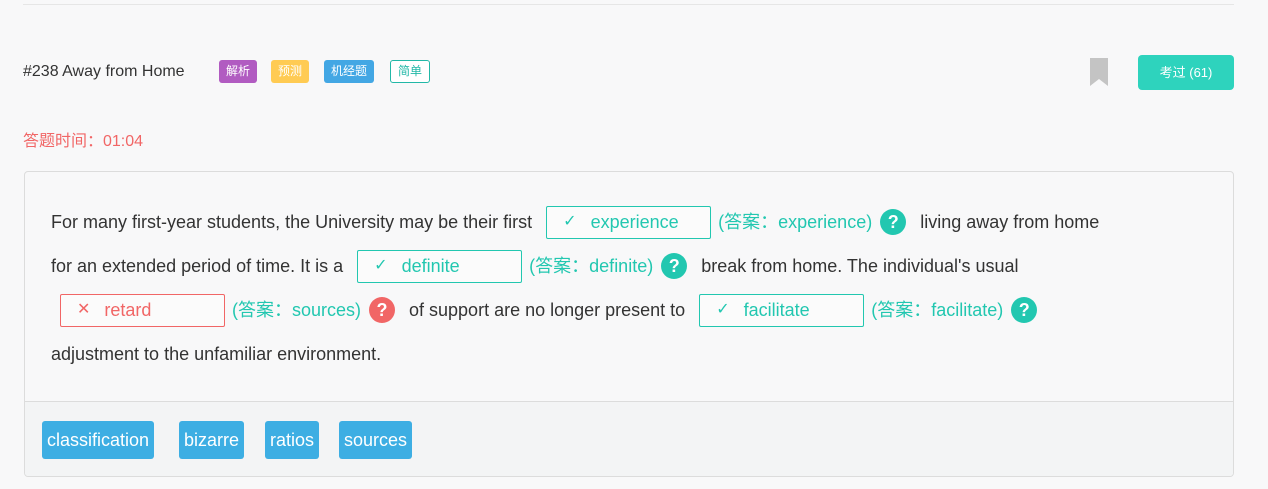  Describe the element at coordinates (238, 71) in the screenshot. I see `tag-analysis: 解析` at that location.